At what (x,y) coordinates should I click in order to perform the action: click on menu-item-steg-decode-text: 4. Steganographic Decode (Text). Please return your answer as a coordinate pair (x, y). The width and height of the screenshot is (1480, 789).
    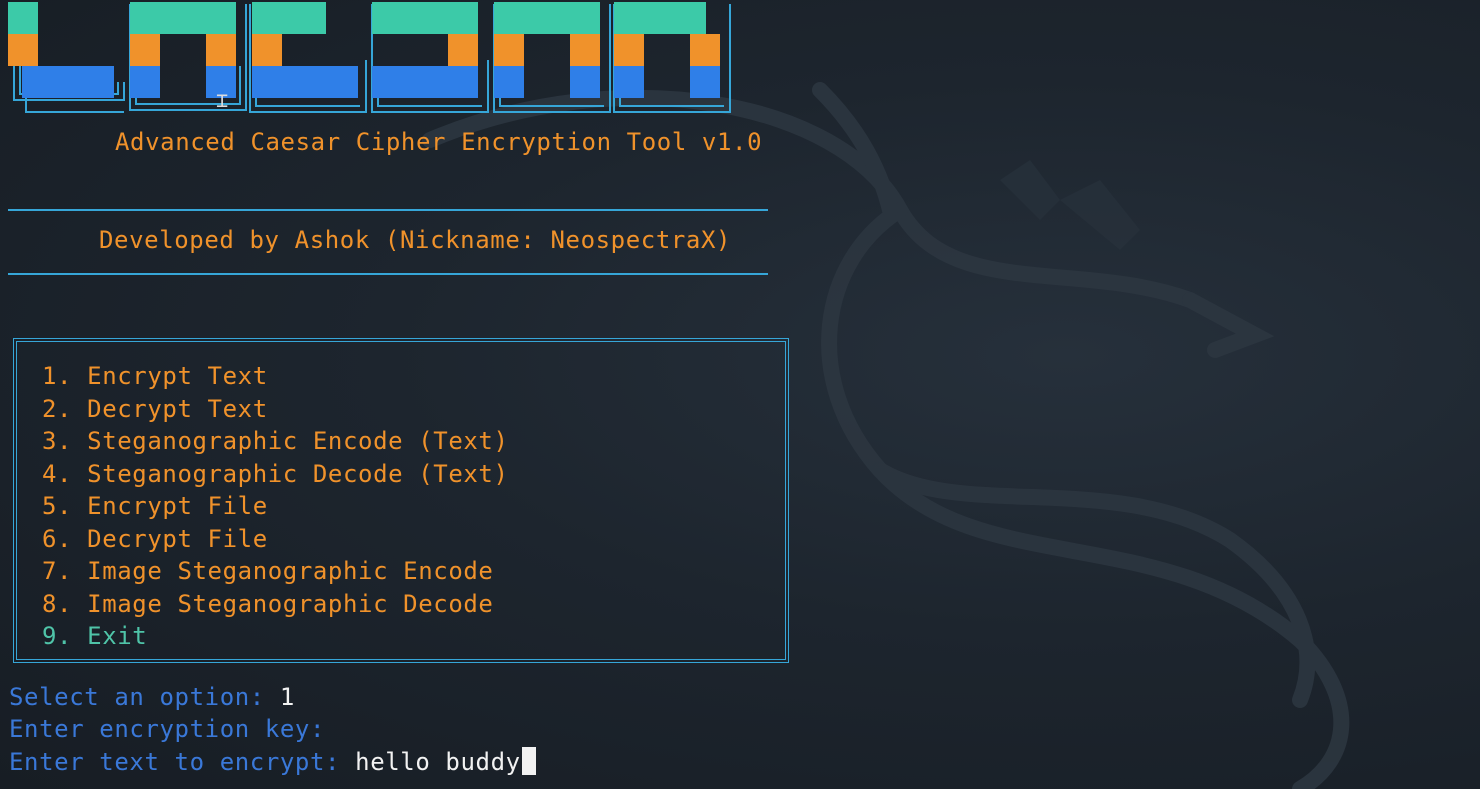
    Looking at the image, I should click on (275, 473).